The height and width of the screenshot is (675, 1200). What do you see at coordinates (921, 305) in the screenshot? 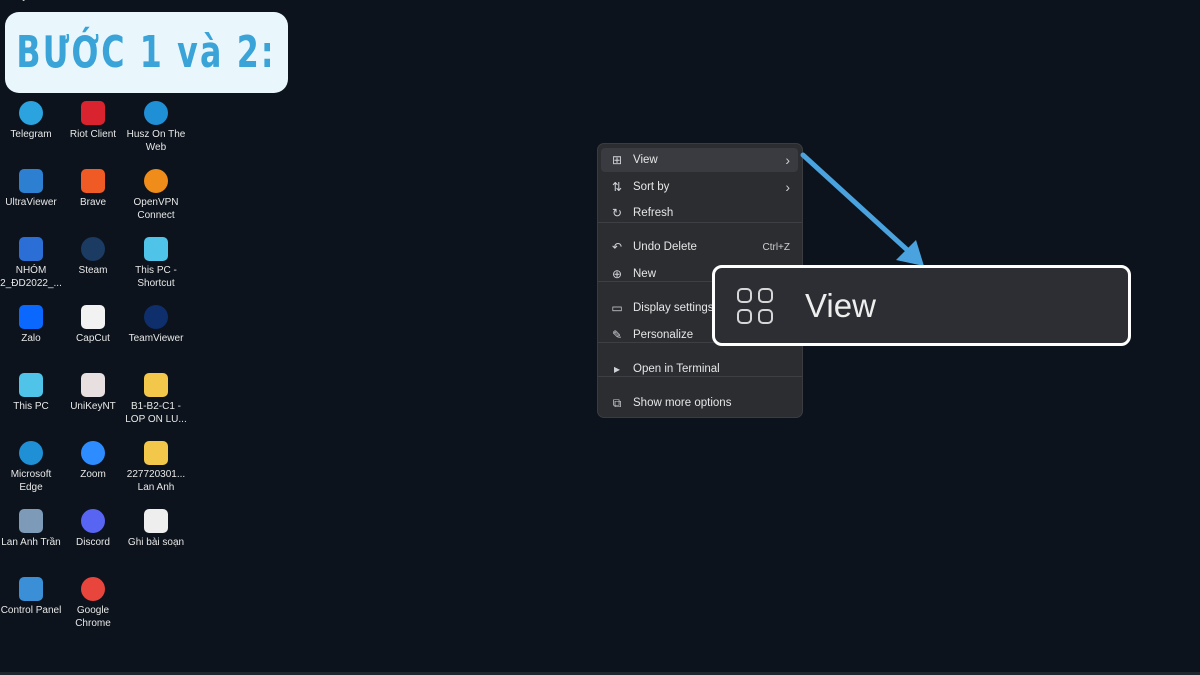
I see `view-callout: View` at bounding box center [921, 305].